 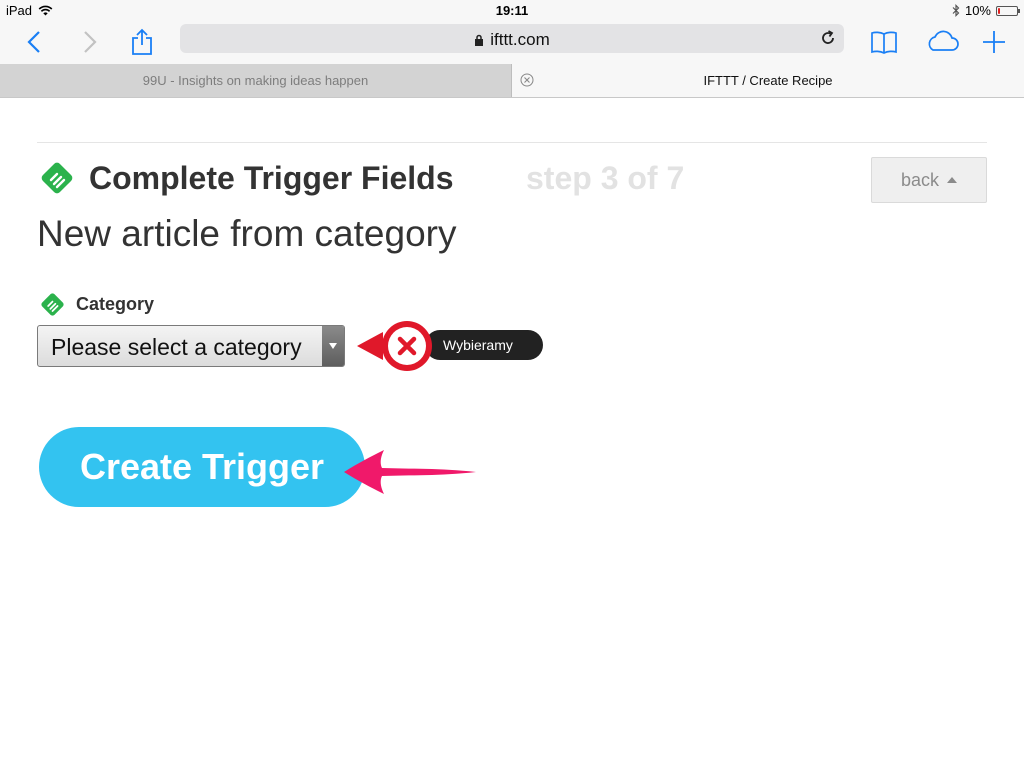 I want to click on status-time: 19:11, so click(x=512, y=10).